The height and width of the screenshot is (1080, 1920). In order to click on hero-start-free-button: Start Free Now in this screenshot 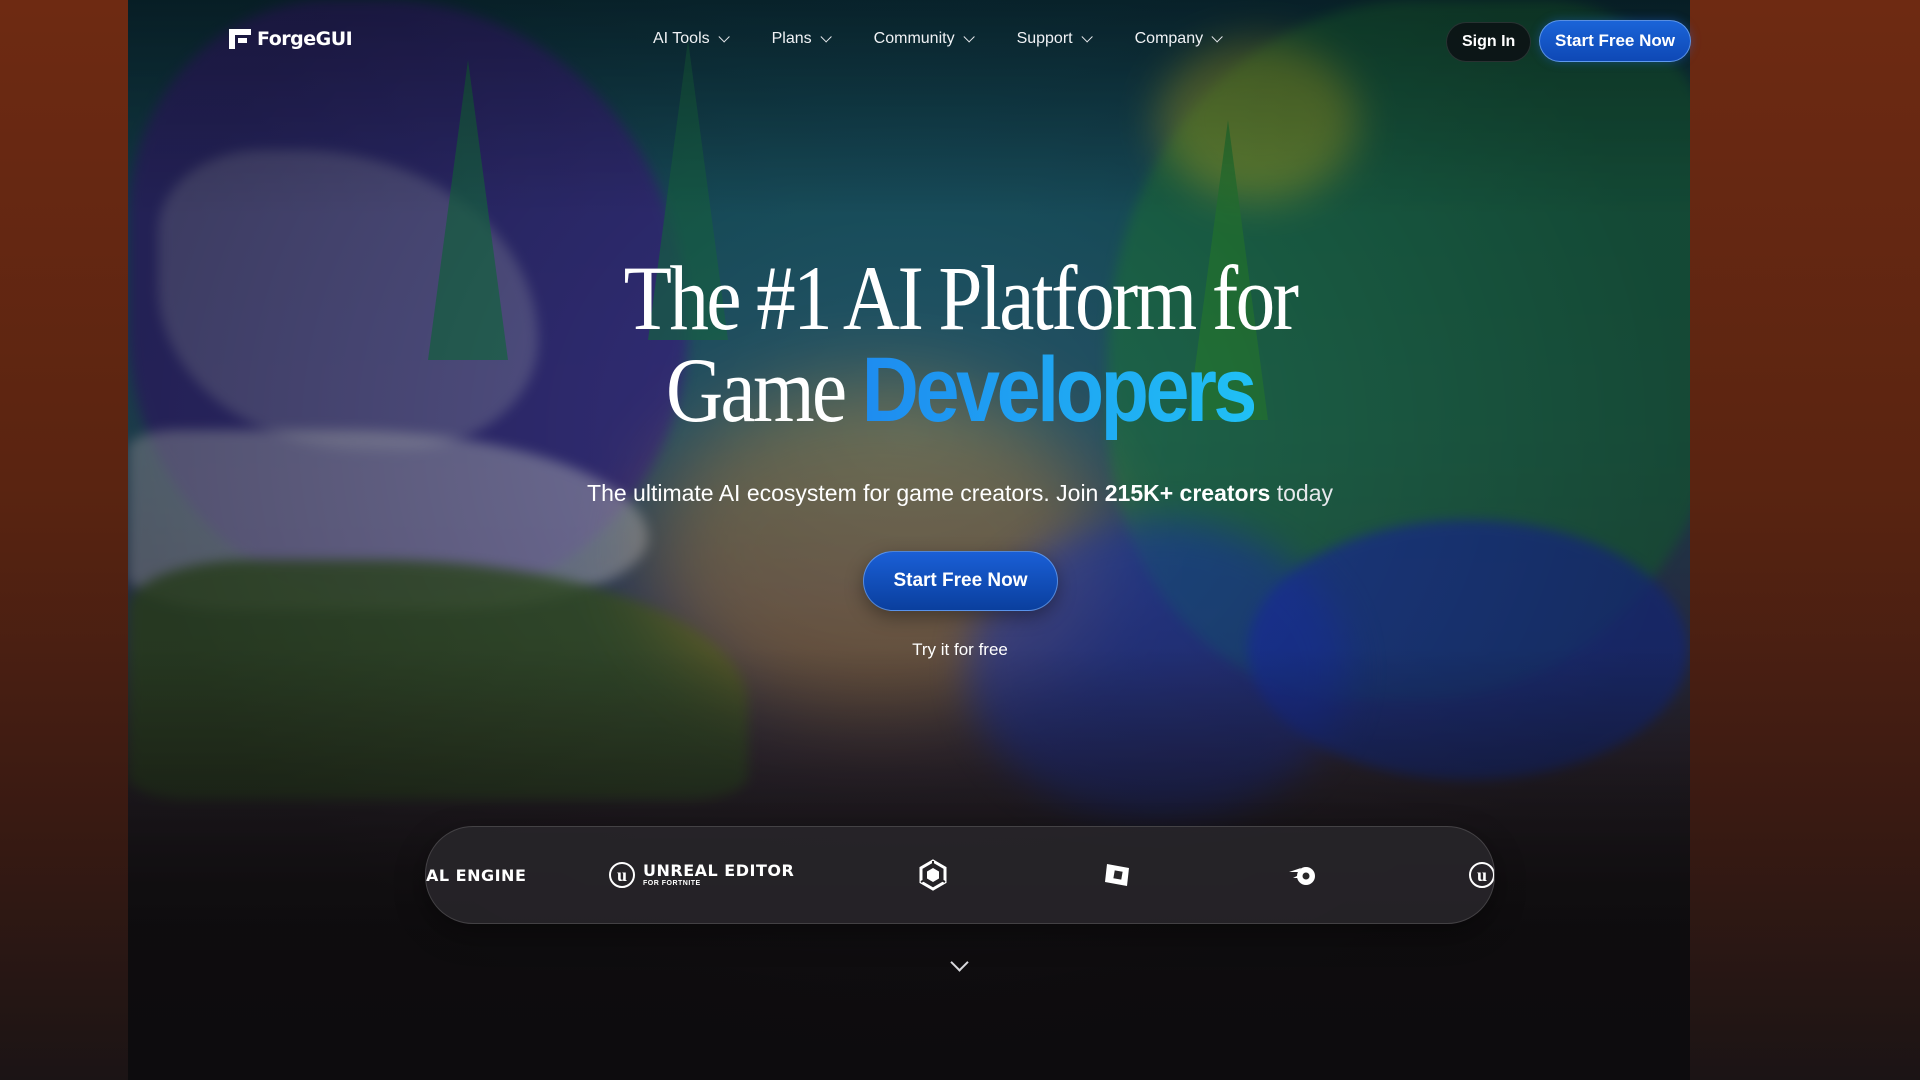, I will do `click(960, 581)`.